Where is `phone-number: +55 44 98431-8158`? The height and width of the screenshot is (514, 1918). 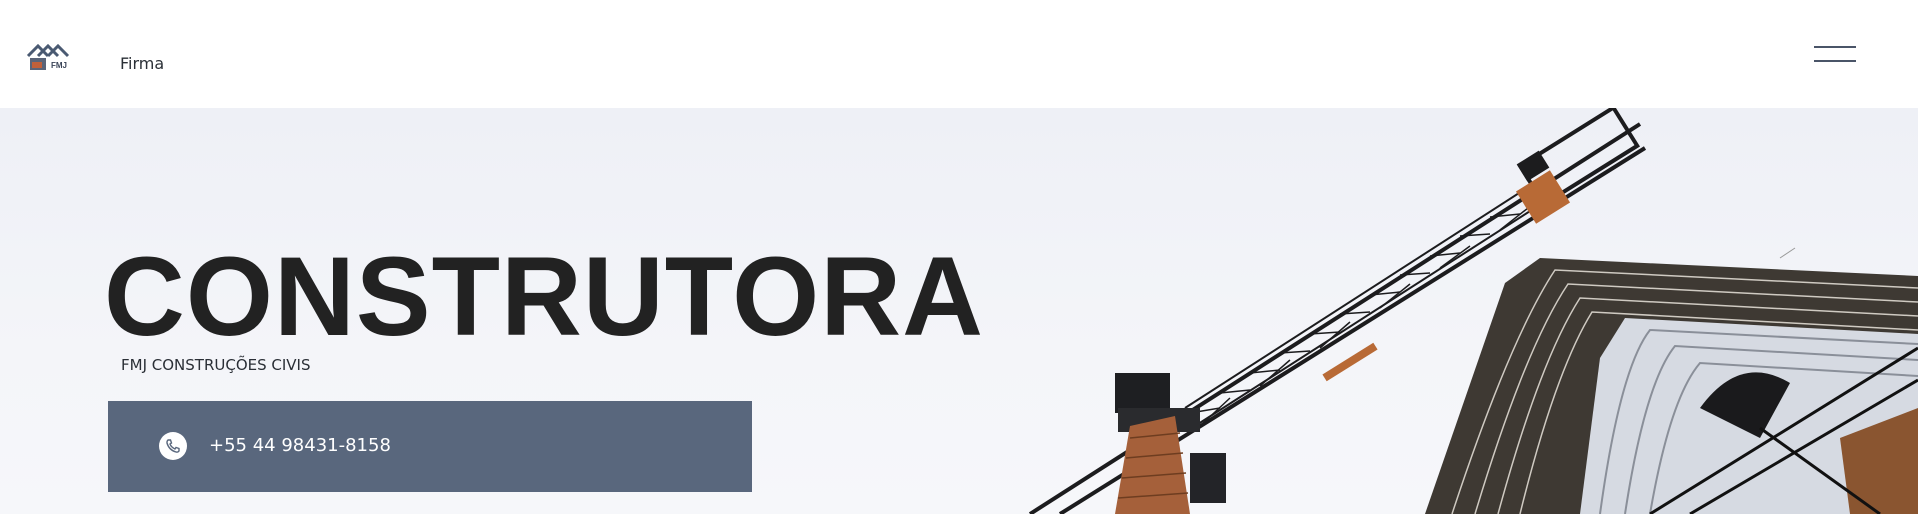 phone-number: +55 44 98431-8158 is located at coordinates (300, 445).